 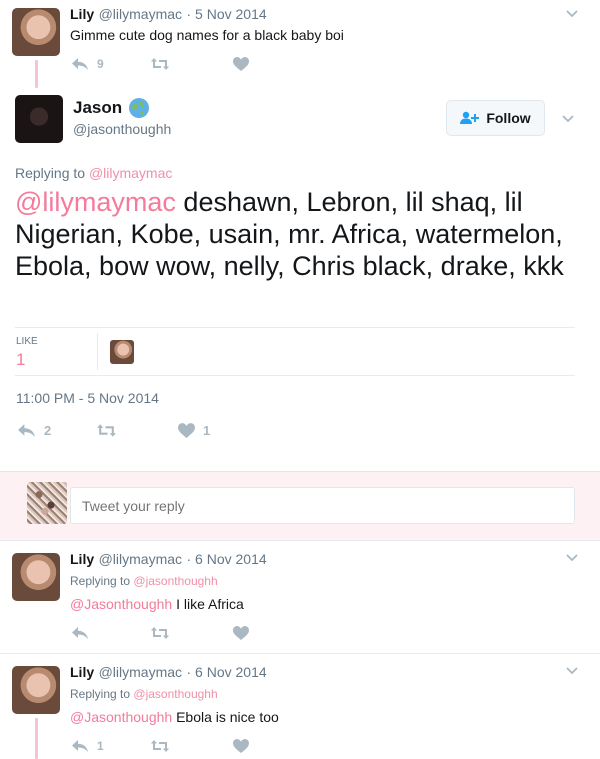 I want to click on reply-input, so click(x=322, y=505).